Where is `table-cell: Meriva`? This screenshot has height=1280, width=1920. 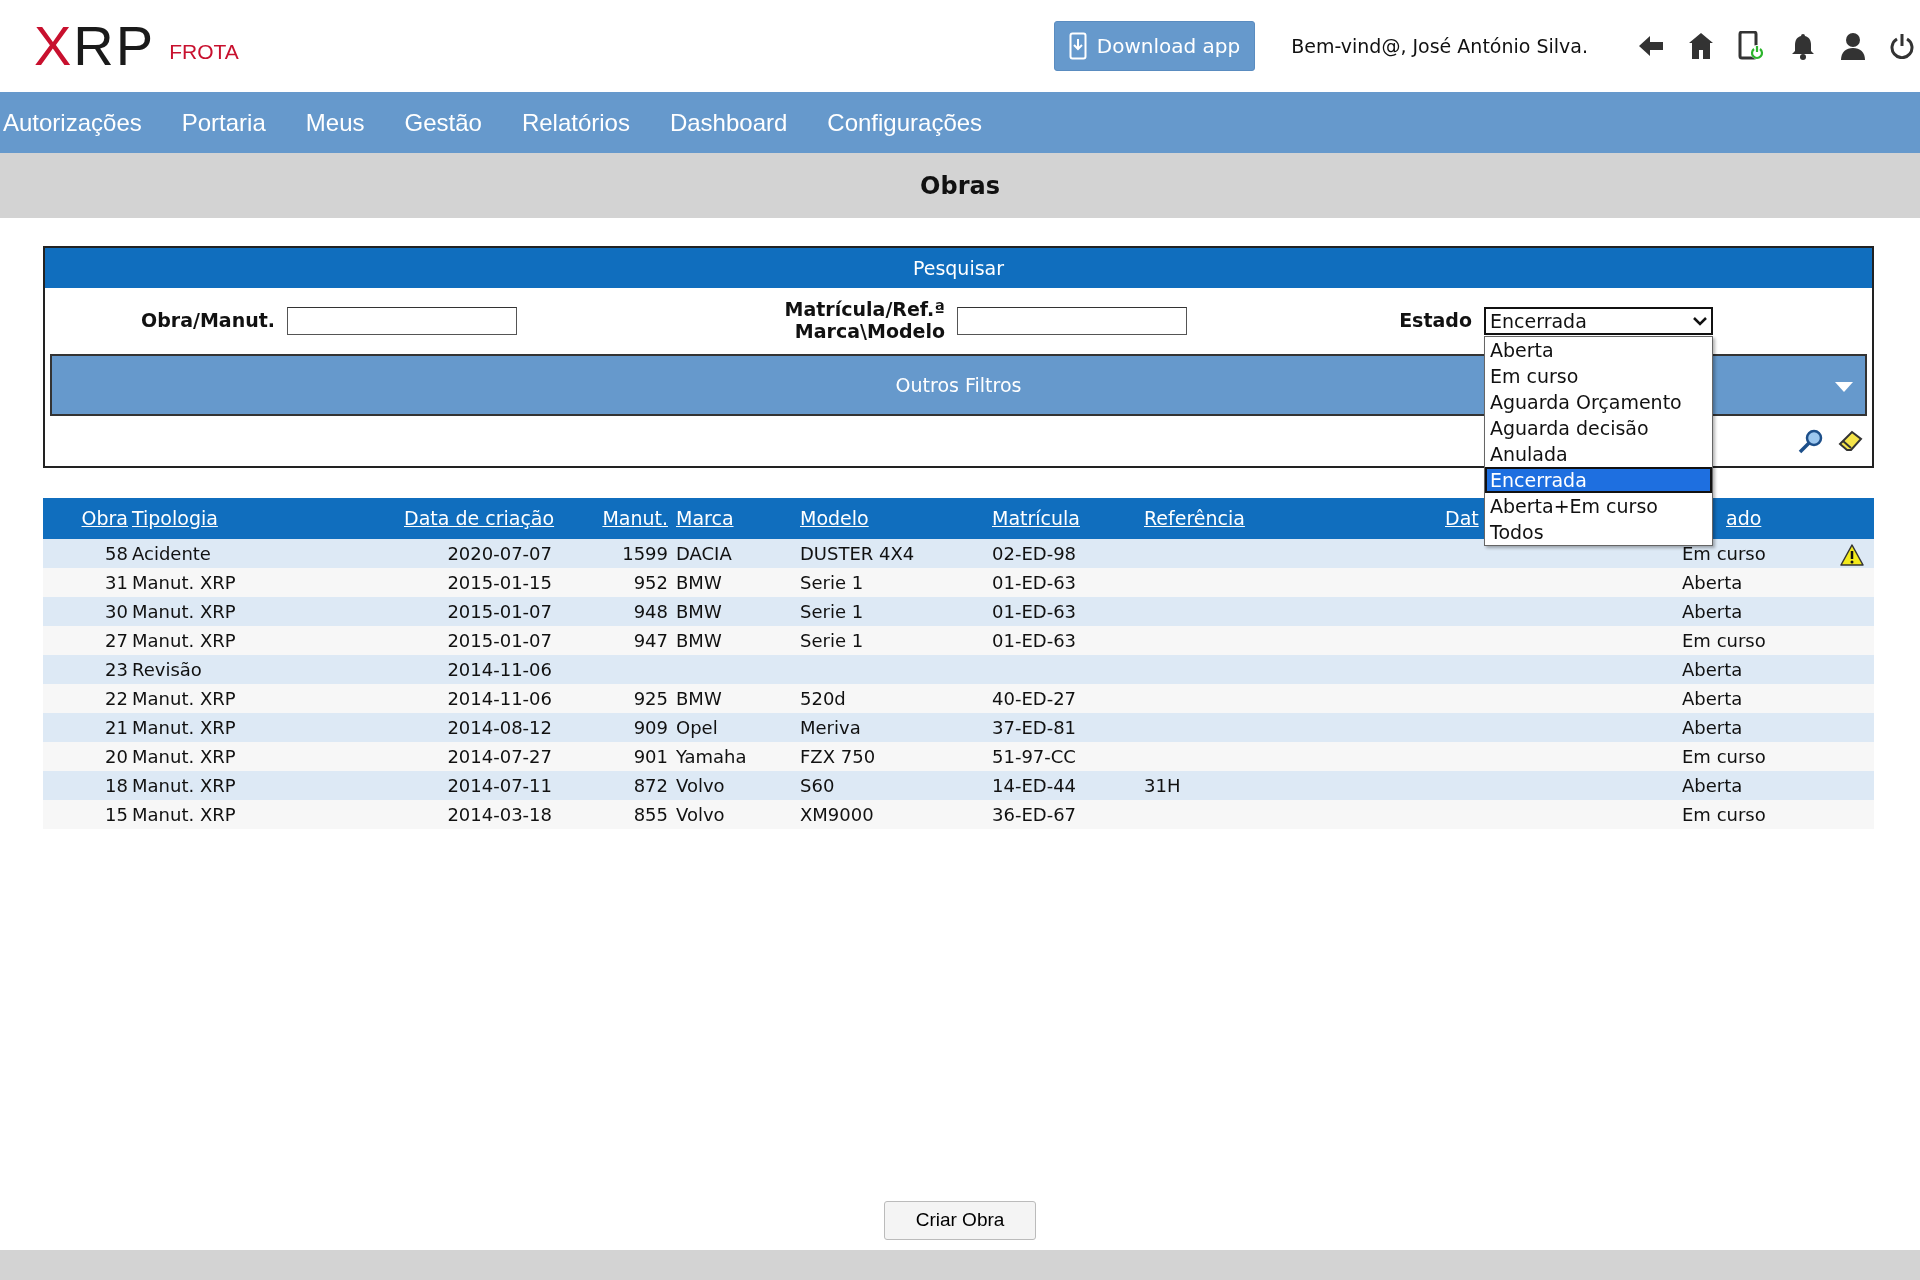
table-cell: Meriva is located at coordinates (892, 727).